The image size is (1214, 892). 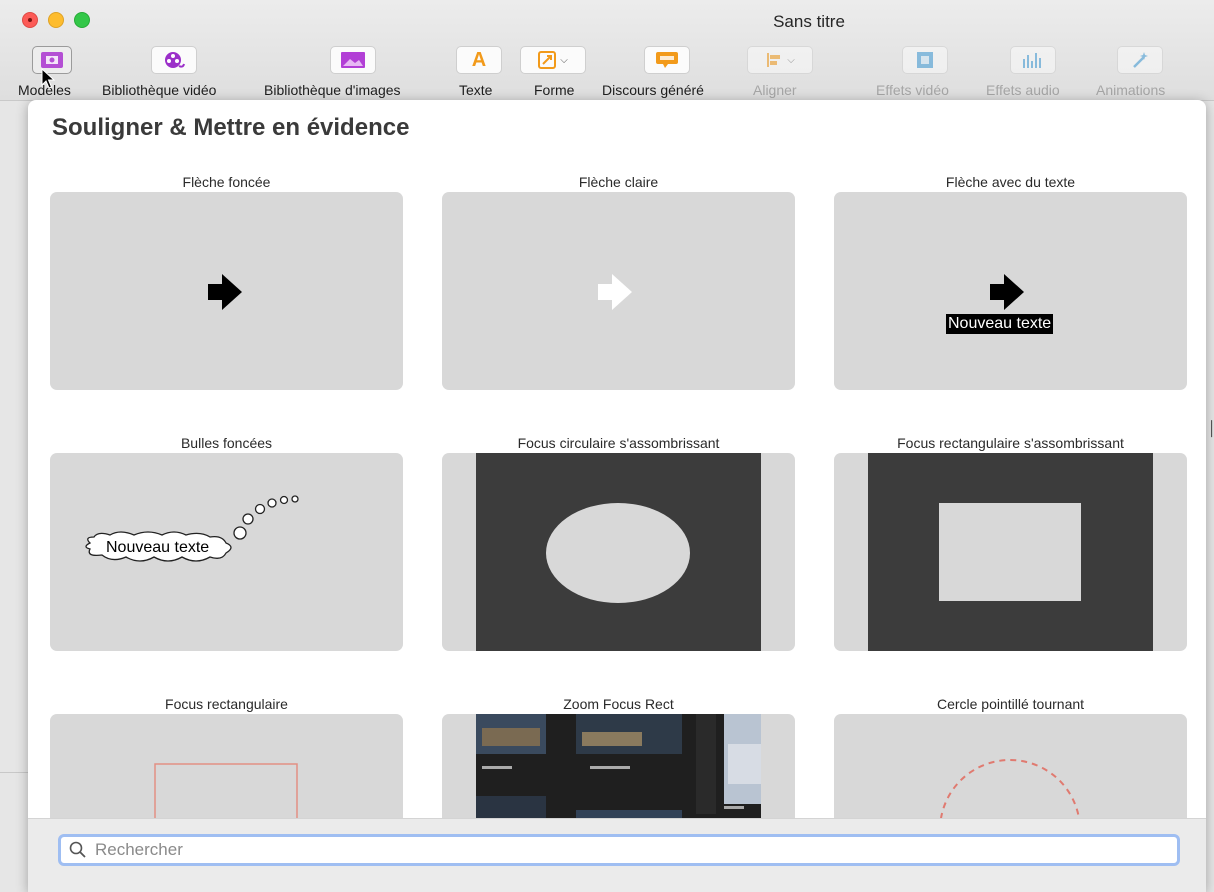 What do you see at coordinates (14, 772) in the screenshot?
I see `background-divider` at bounding box center [14, 772].